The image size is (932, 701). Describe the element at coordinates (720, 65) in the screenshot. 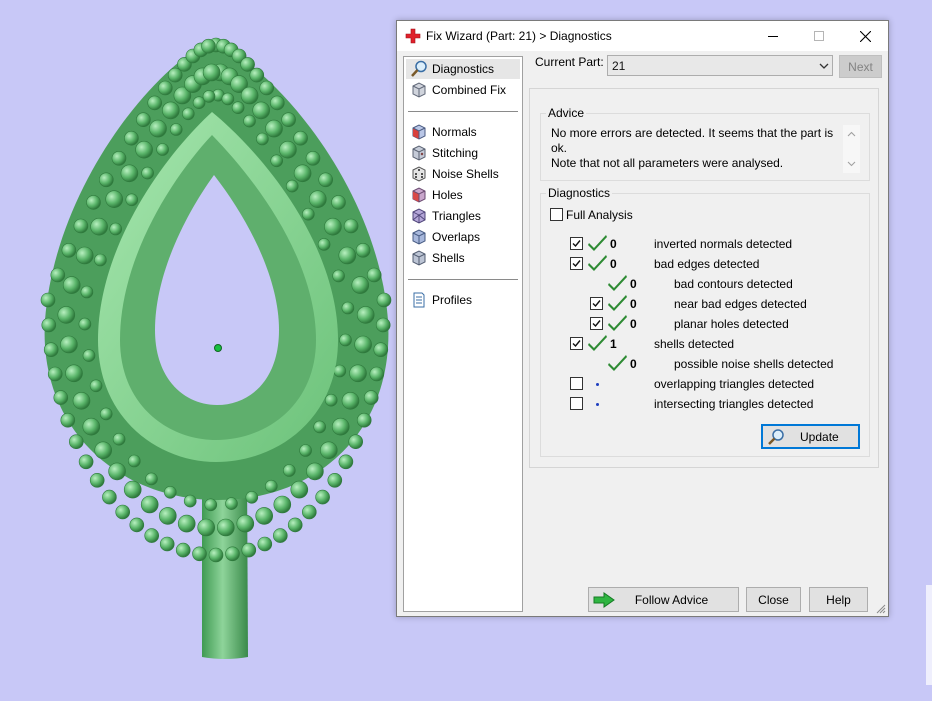

I see `current-part-select: 21` at that location.